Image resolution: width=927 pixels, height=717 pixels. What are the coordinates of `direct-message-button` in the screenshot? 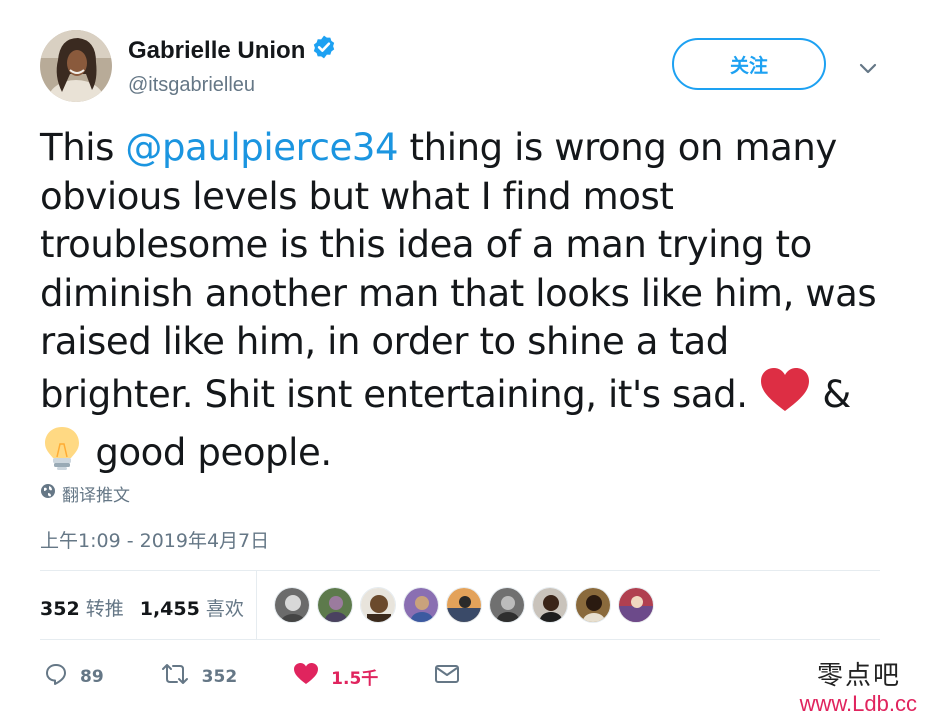 It's located at (447, 676).